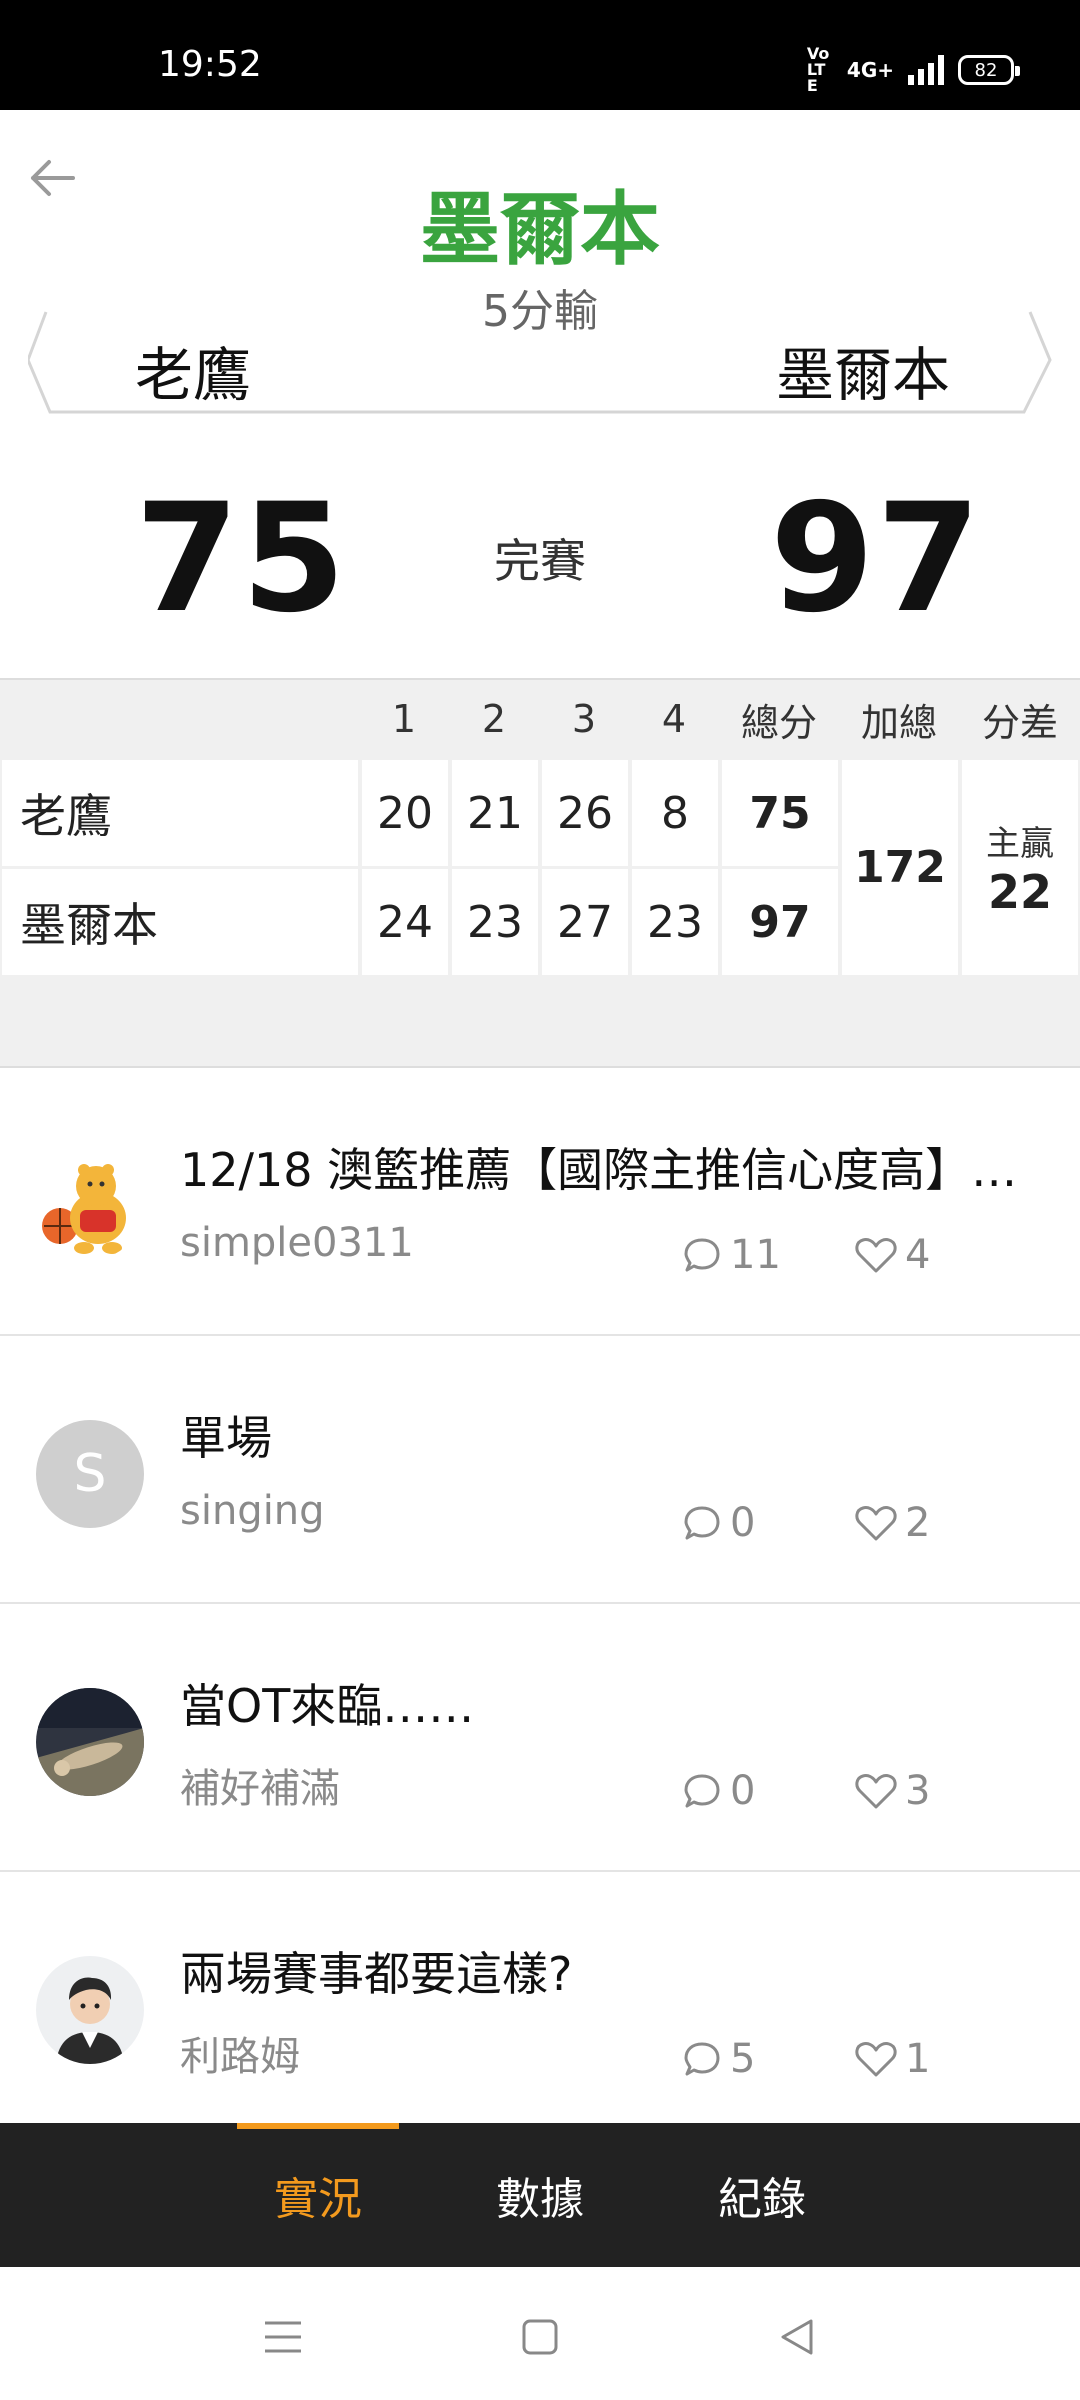  What do you see at coordinates (818, 69) in the screenshot?
I see `volte-icon: Vo LTE` at bounding box center [818, 69].